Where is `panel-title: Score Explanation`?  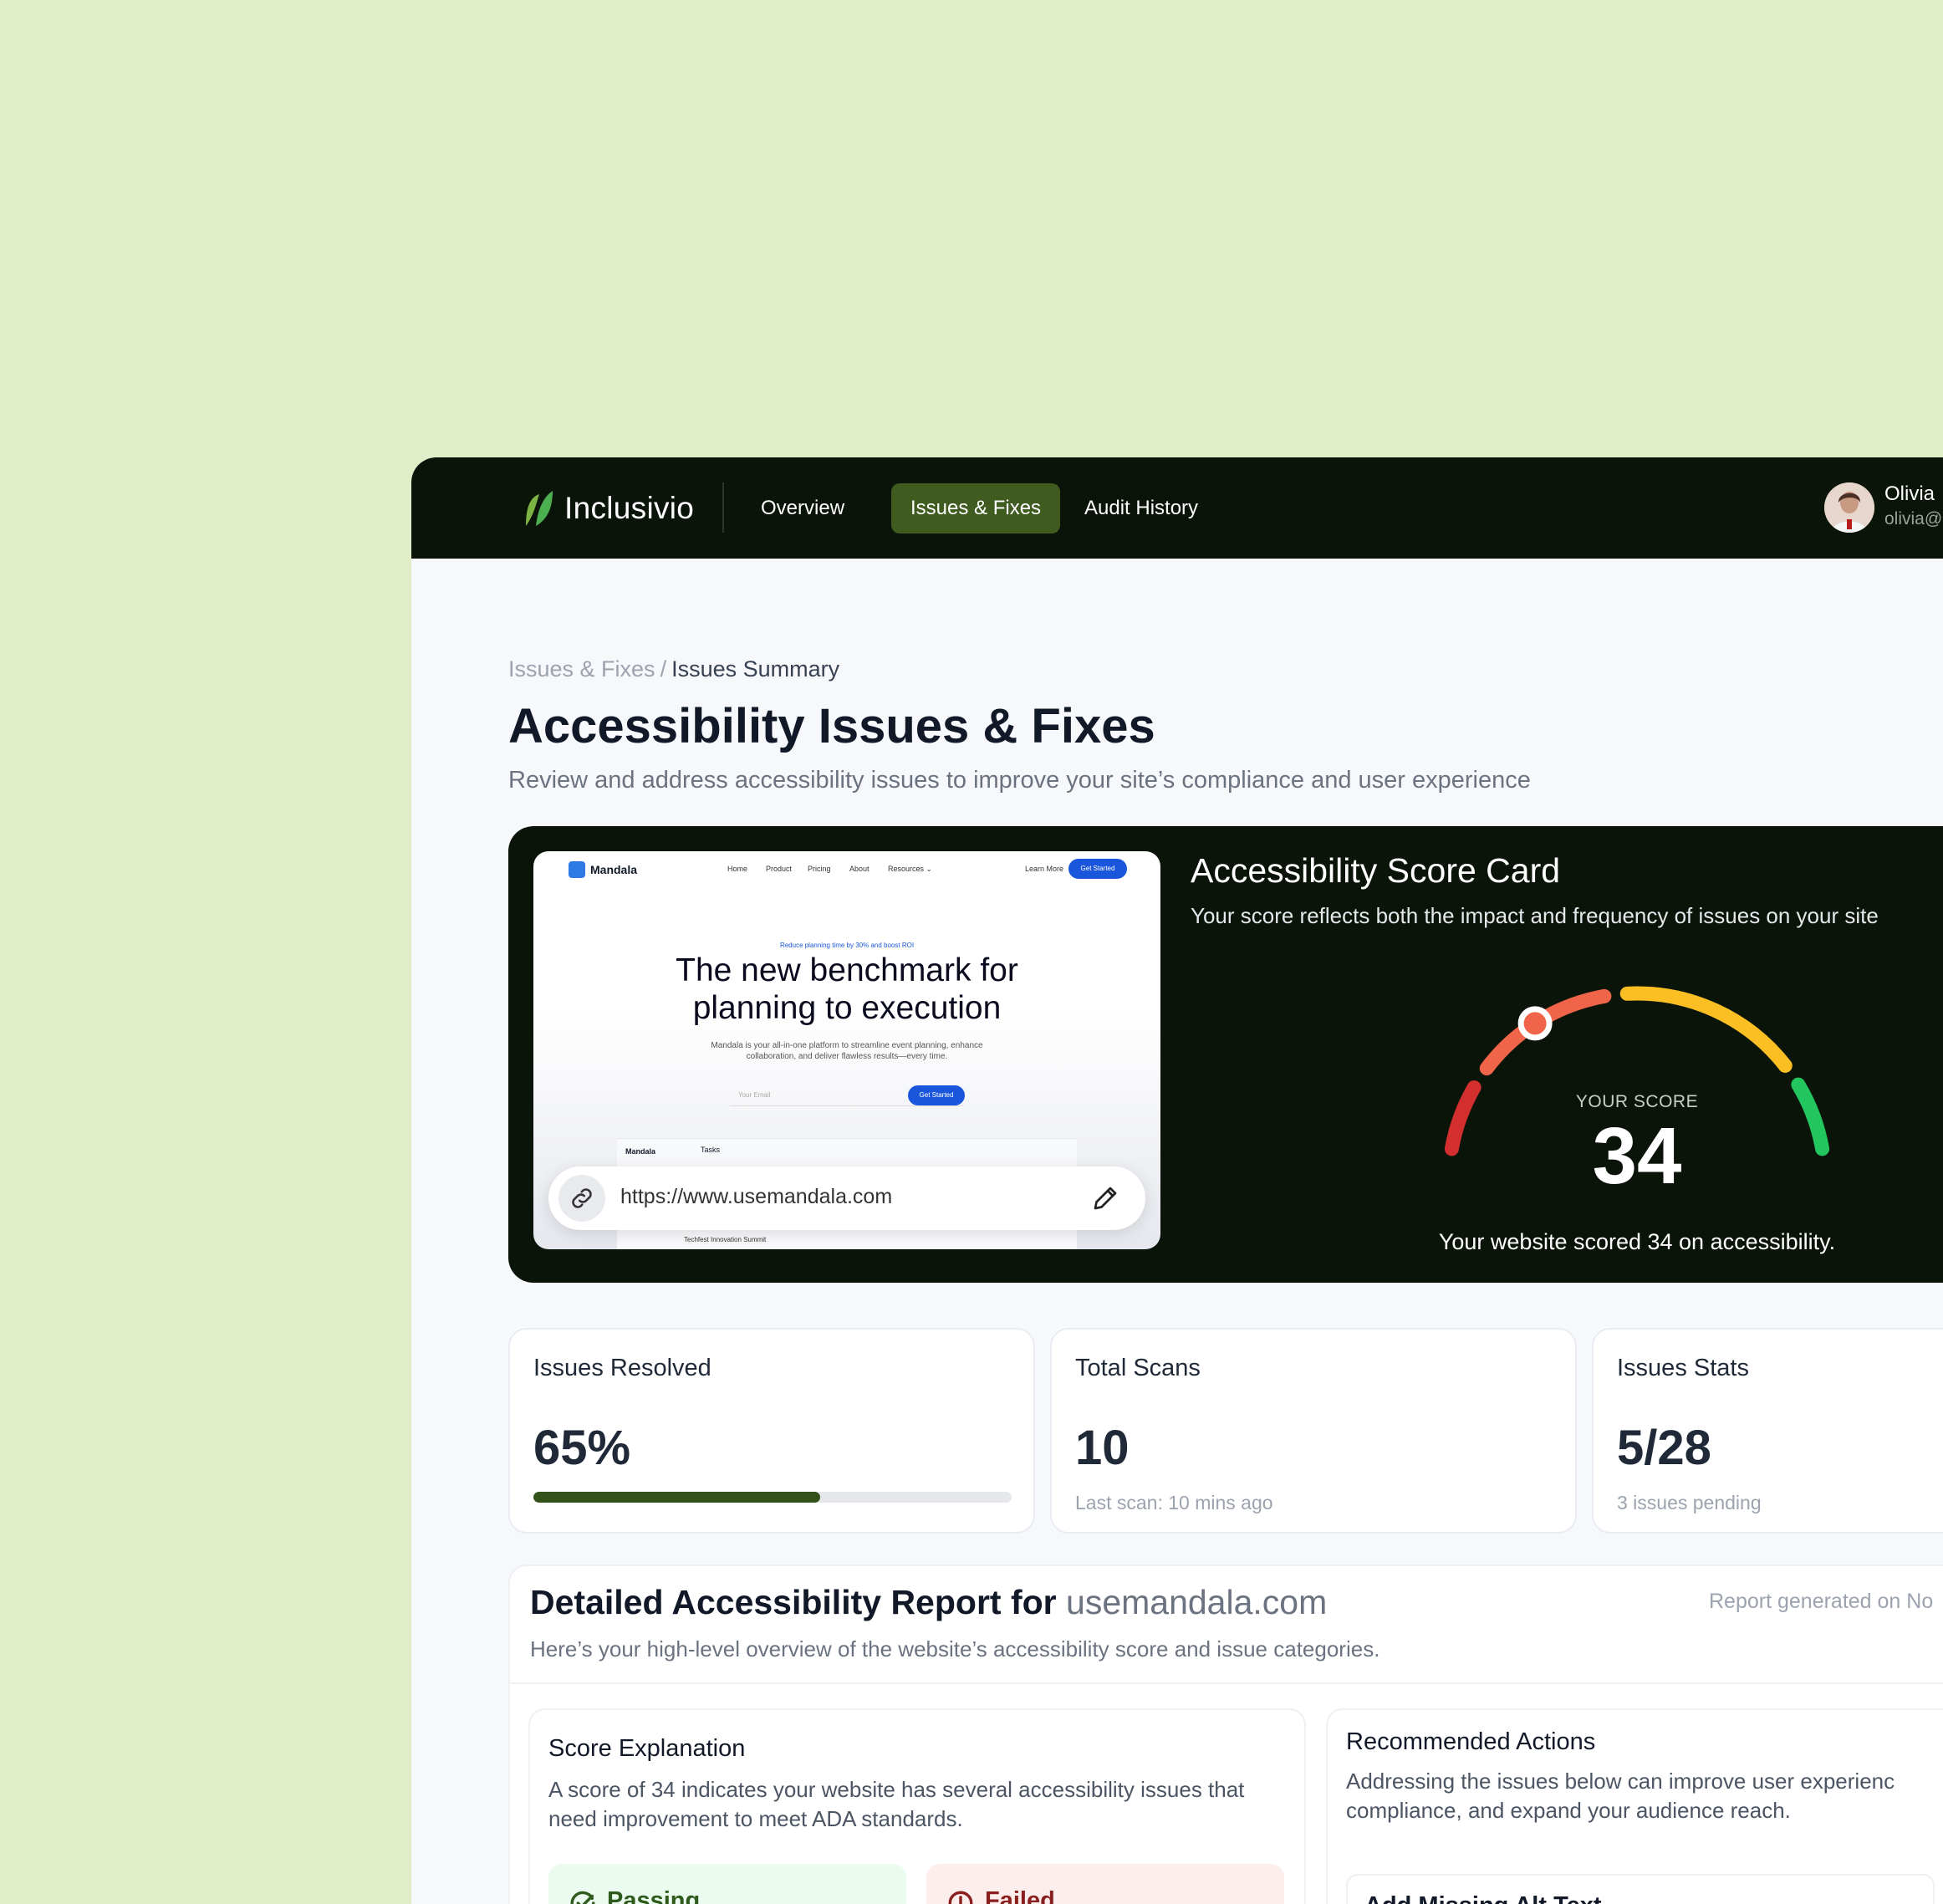 panel-title: Score Explanation is located at coordinates (647, 1748).